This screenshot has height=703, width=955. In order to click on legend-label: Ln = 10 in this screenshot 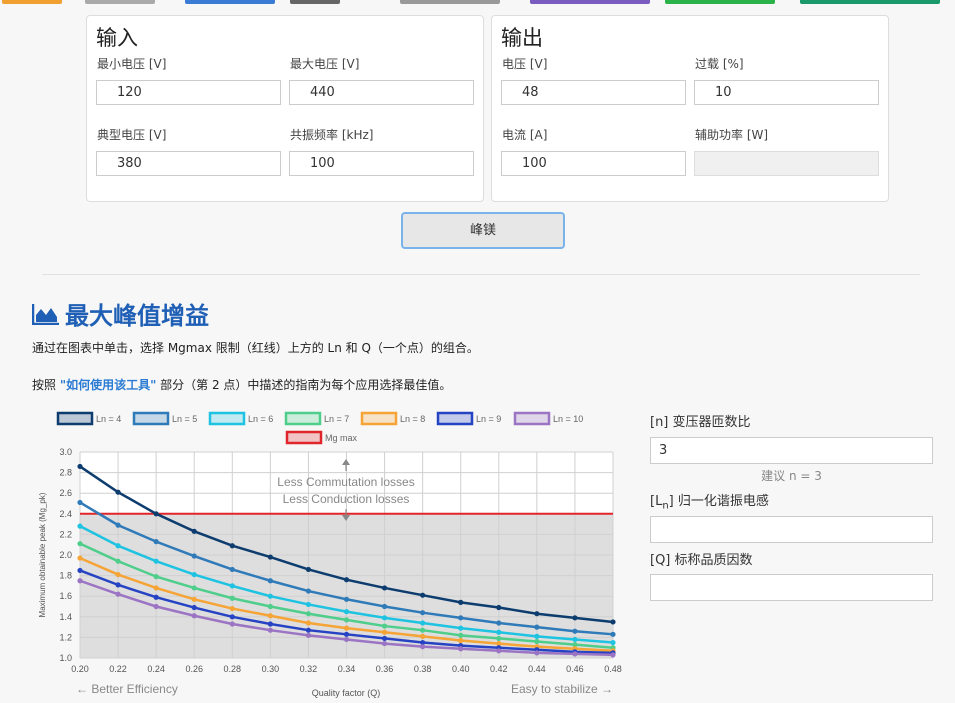, I will do `click(568, 419)`.